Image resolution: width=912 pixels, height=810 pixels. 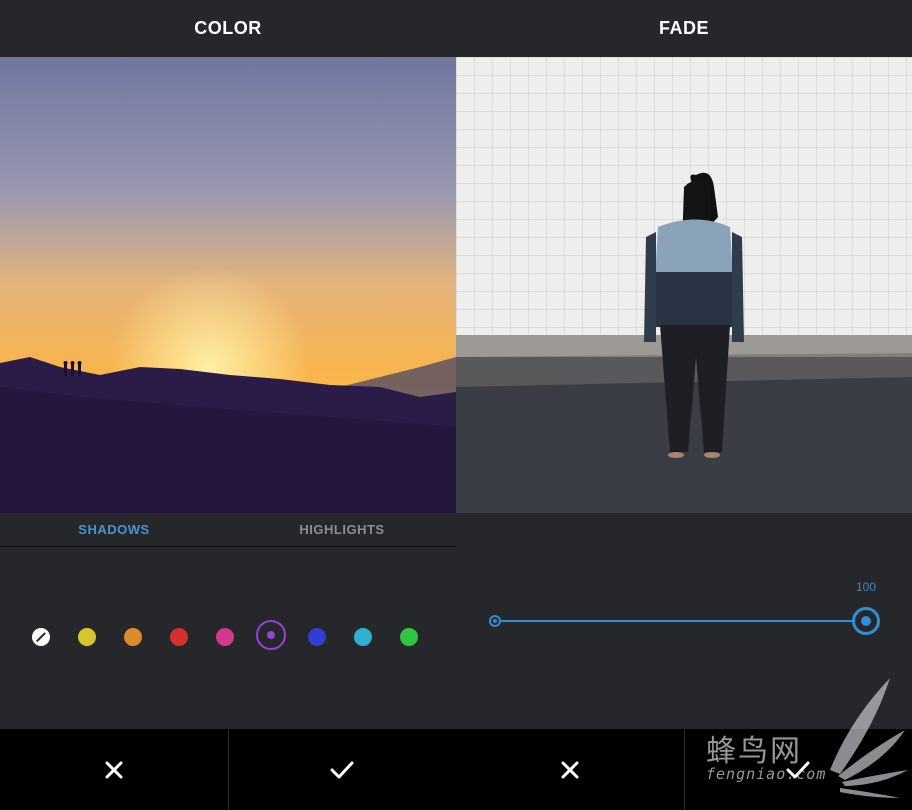 I want to click on color-swatches, so click(x=228, y=637).